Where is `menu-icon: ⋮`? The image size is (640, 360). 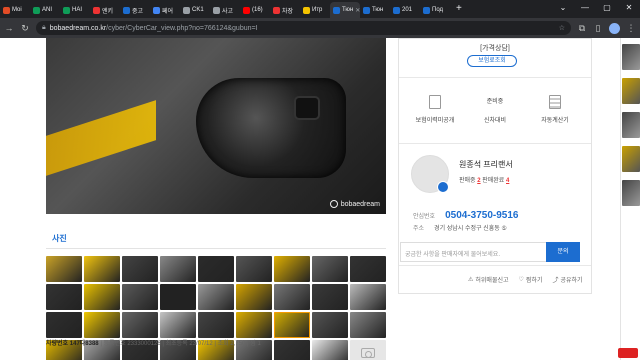 menu-icon: ⋮ is located at coordinates (631, 28).